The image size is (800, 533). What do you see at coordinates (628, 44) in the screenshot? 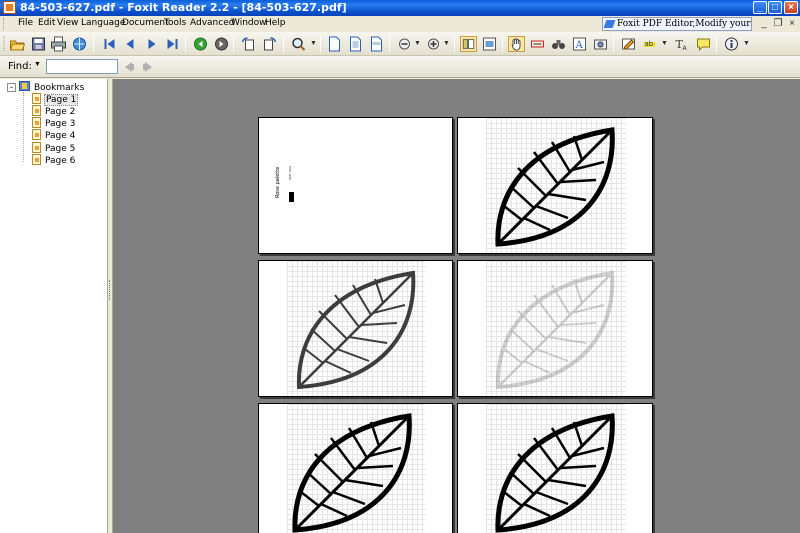
I see `annotation-tool-icon` at bounding box center [628, 44].